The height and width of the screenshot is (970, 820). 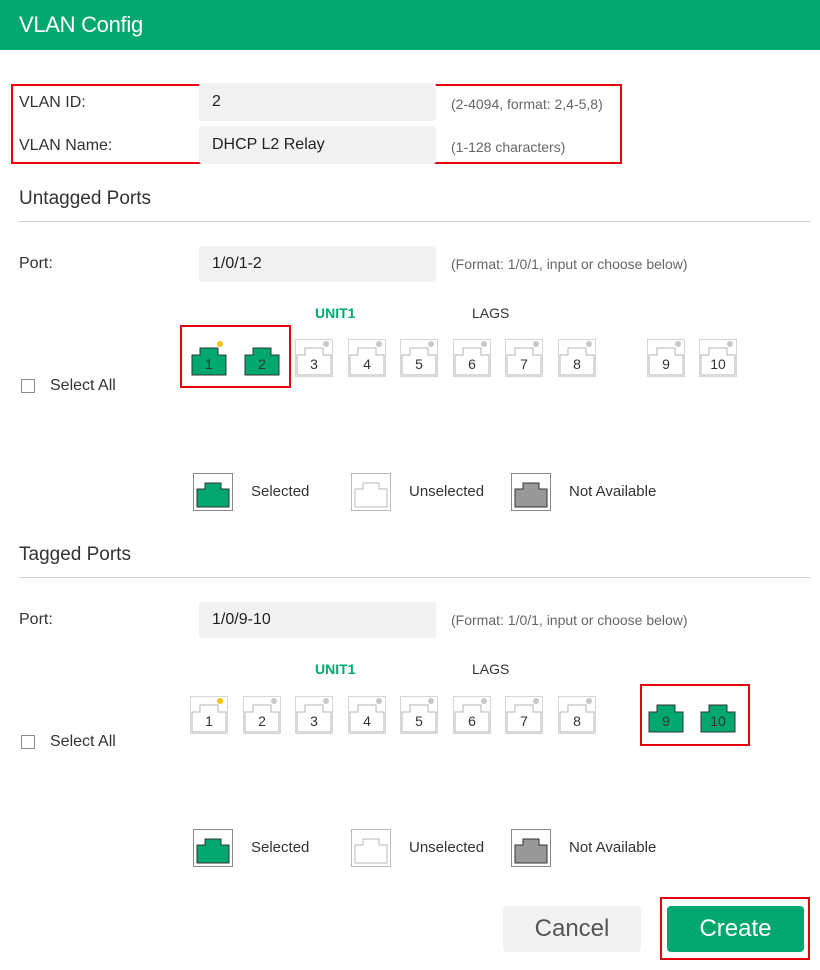 I want to click on vlan-name-label: VLAN Name:, so click(x=66, y=145).